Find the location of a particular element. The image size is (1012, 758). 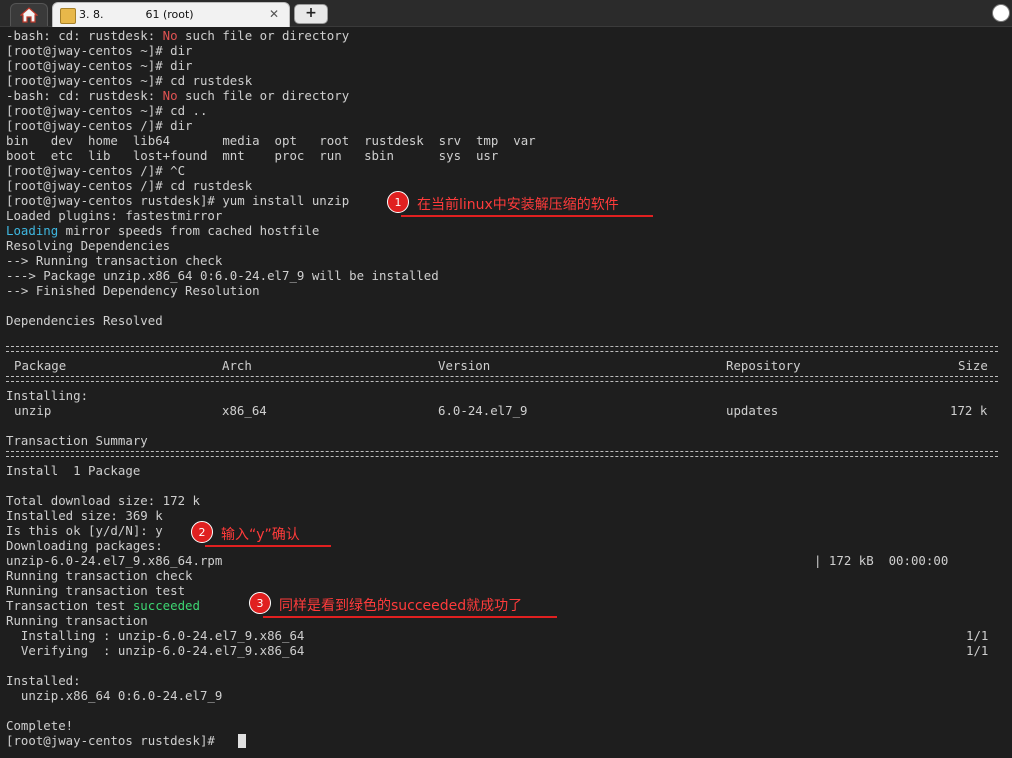

table-cell-package: unzip is located at coordinates (33, 410).